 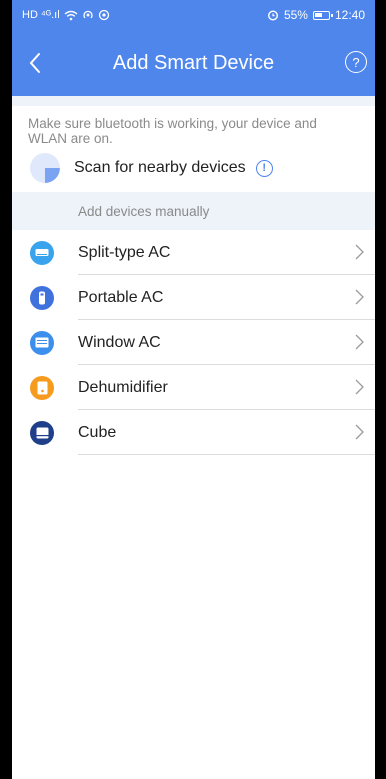 What do you see at coordinates (226, 454) in the screenshot?
I see `divider` at bounding box center [226, 454].